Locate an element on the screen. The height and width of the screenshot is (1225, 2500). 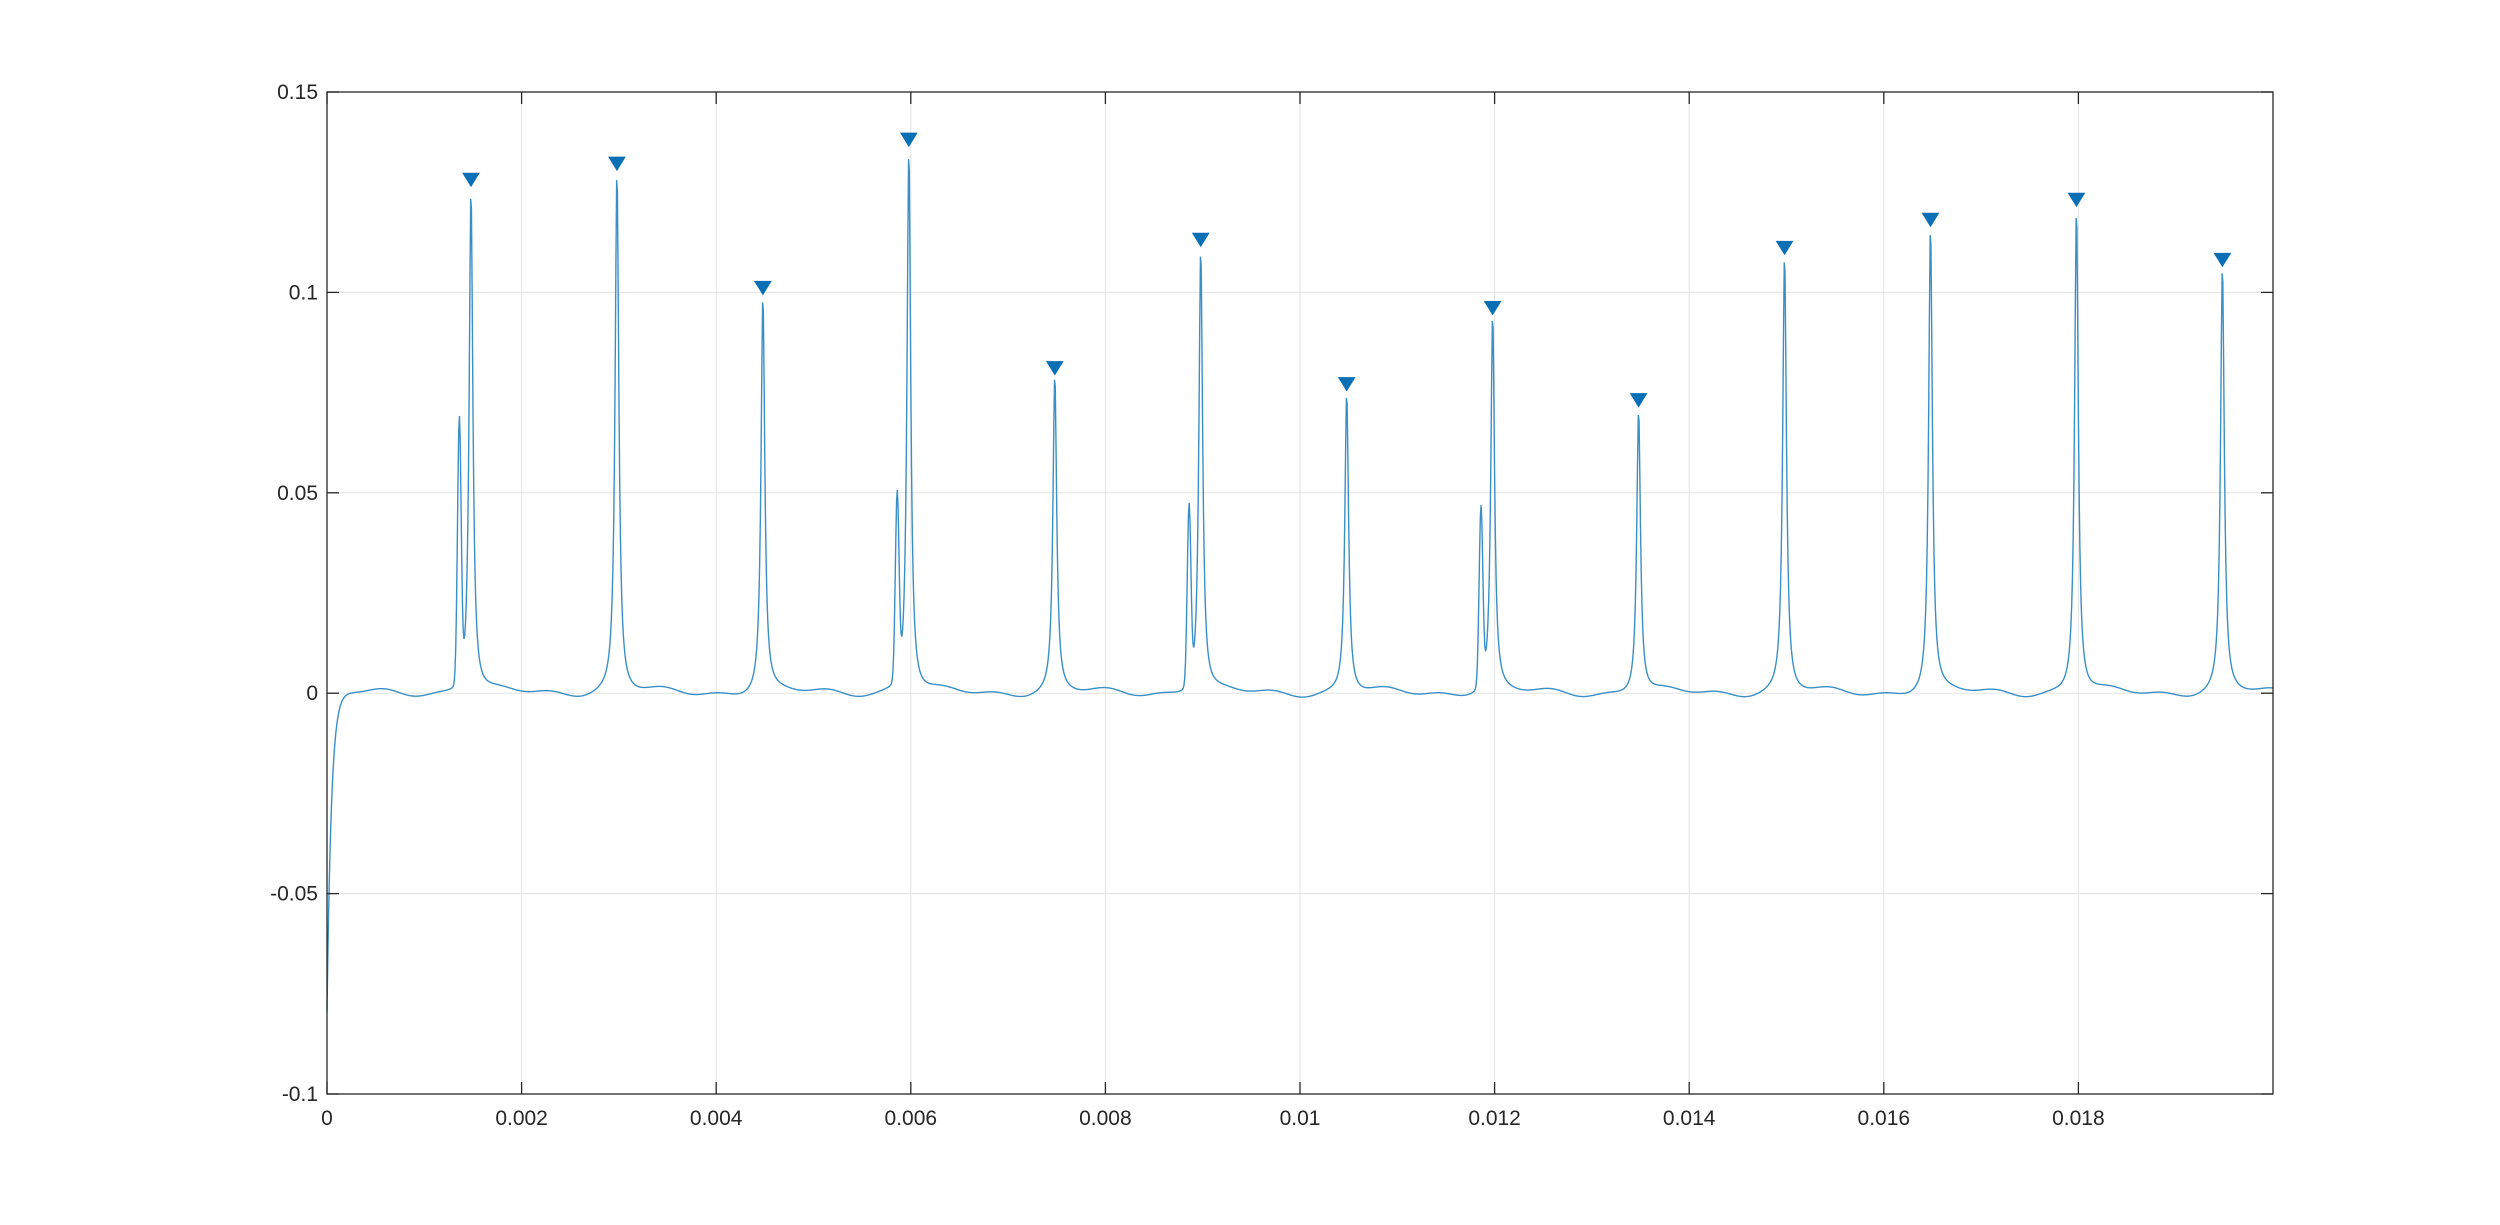
y-tick-labels: -0.1 -0.05 0 0.05 0.1 0.15 is located at coordinates (294, 593).